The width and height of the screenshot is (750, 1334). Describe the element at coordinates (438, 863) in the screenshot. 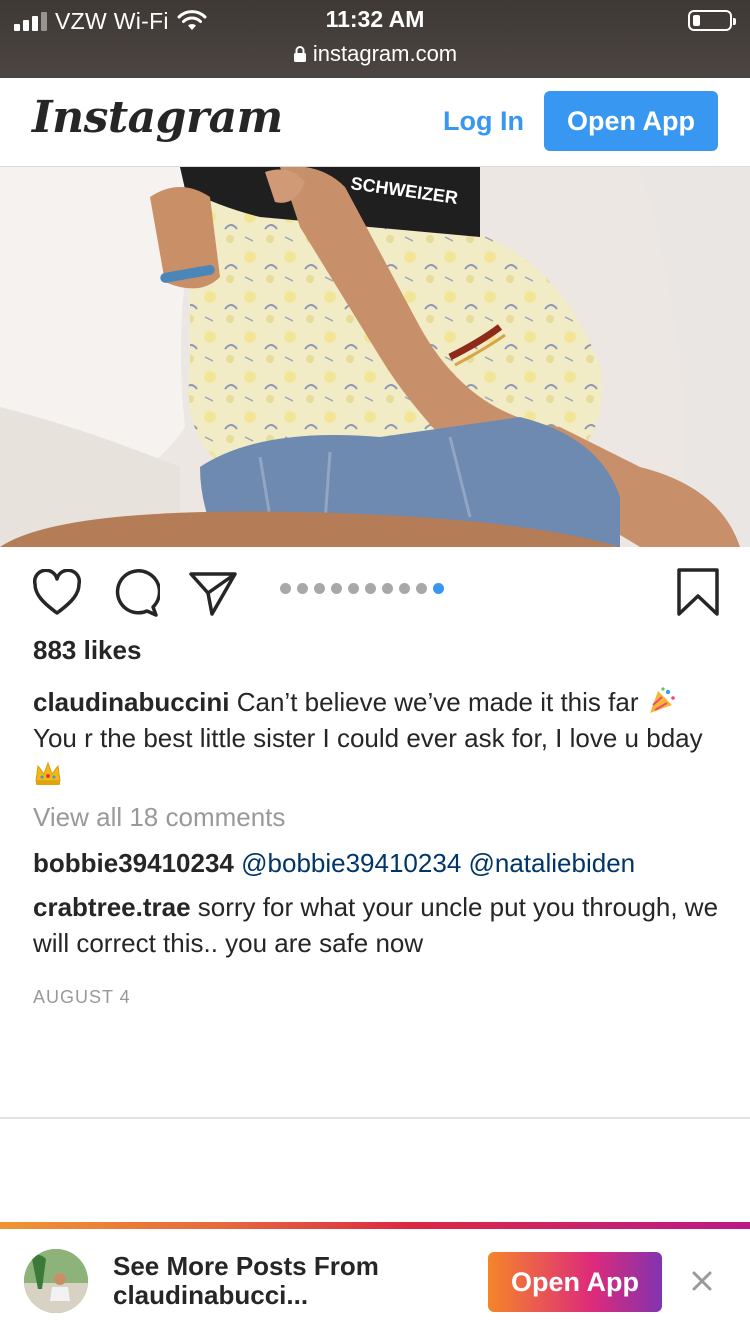

I see `comment-mentions: @bobbie39410234 @nataliebiden` at that location.